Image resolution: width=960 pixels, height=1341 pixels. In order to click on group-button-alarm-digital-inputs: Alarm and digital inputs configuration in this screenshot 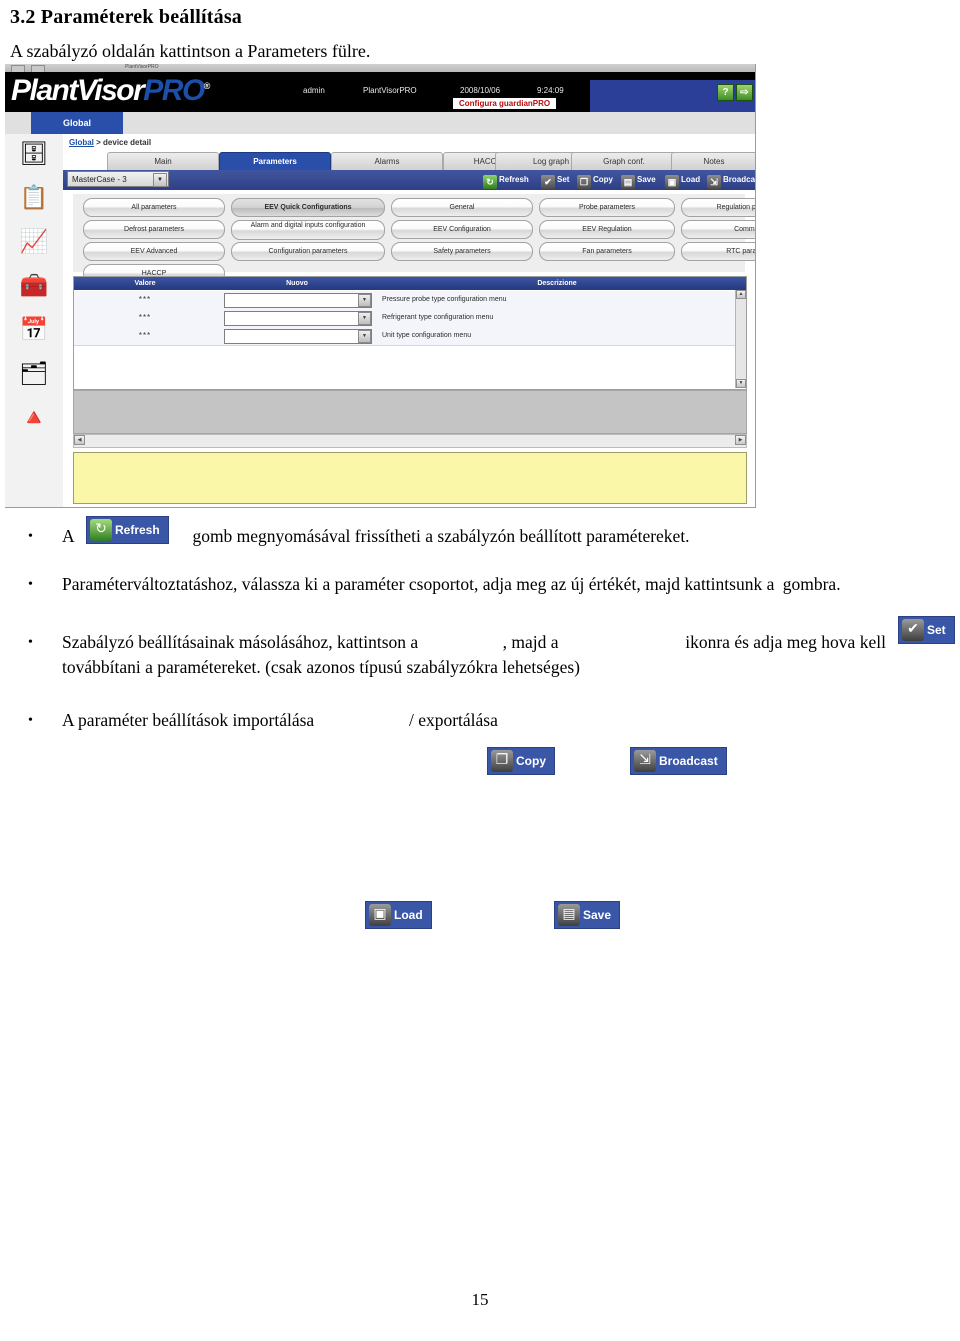, I will do `click(308, 230)`.